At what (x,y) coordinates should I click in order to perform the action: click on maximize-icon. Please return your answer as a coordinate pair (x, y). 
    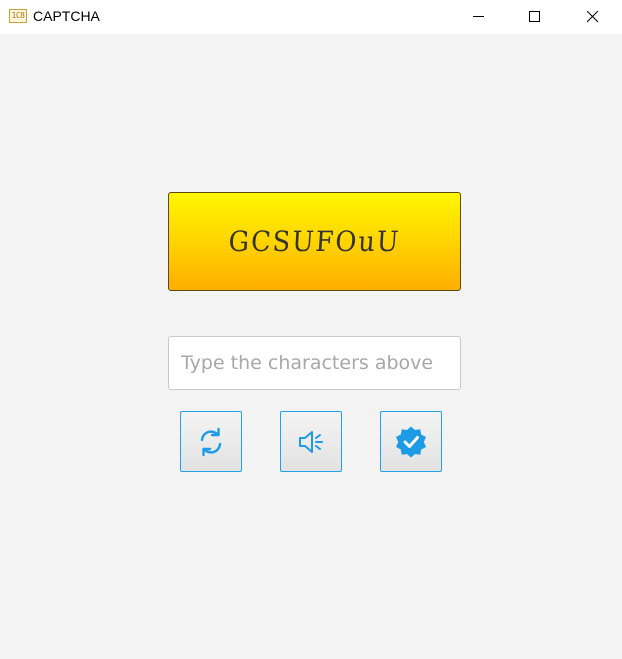
    Looking at the image, I should click on (534, 16).